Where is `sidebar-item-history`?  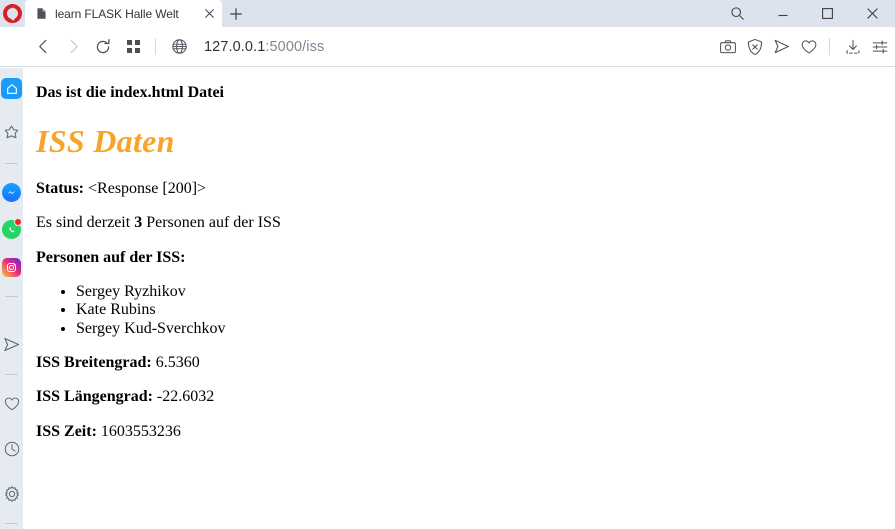 sidebar-item-history is located at coordinates (11, 448).